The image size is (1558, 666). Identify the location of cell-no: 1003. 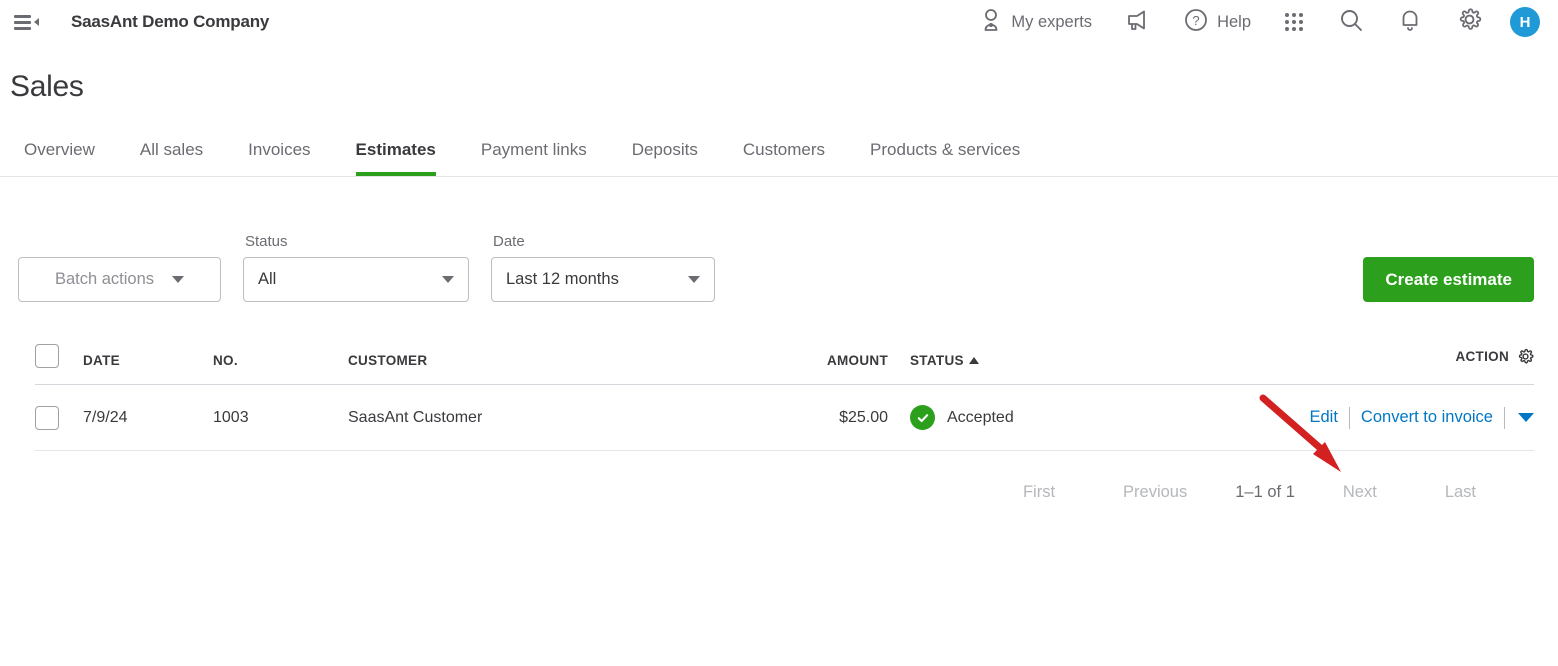
(280, 417).